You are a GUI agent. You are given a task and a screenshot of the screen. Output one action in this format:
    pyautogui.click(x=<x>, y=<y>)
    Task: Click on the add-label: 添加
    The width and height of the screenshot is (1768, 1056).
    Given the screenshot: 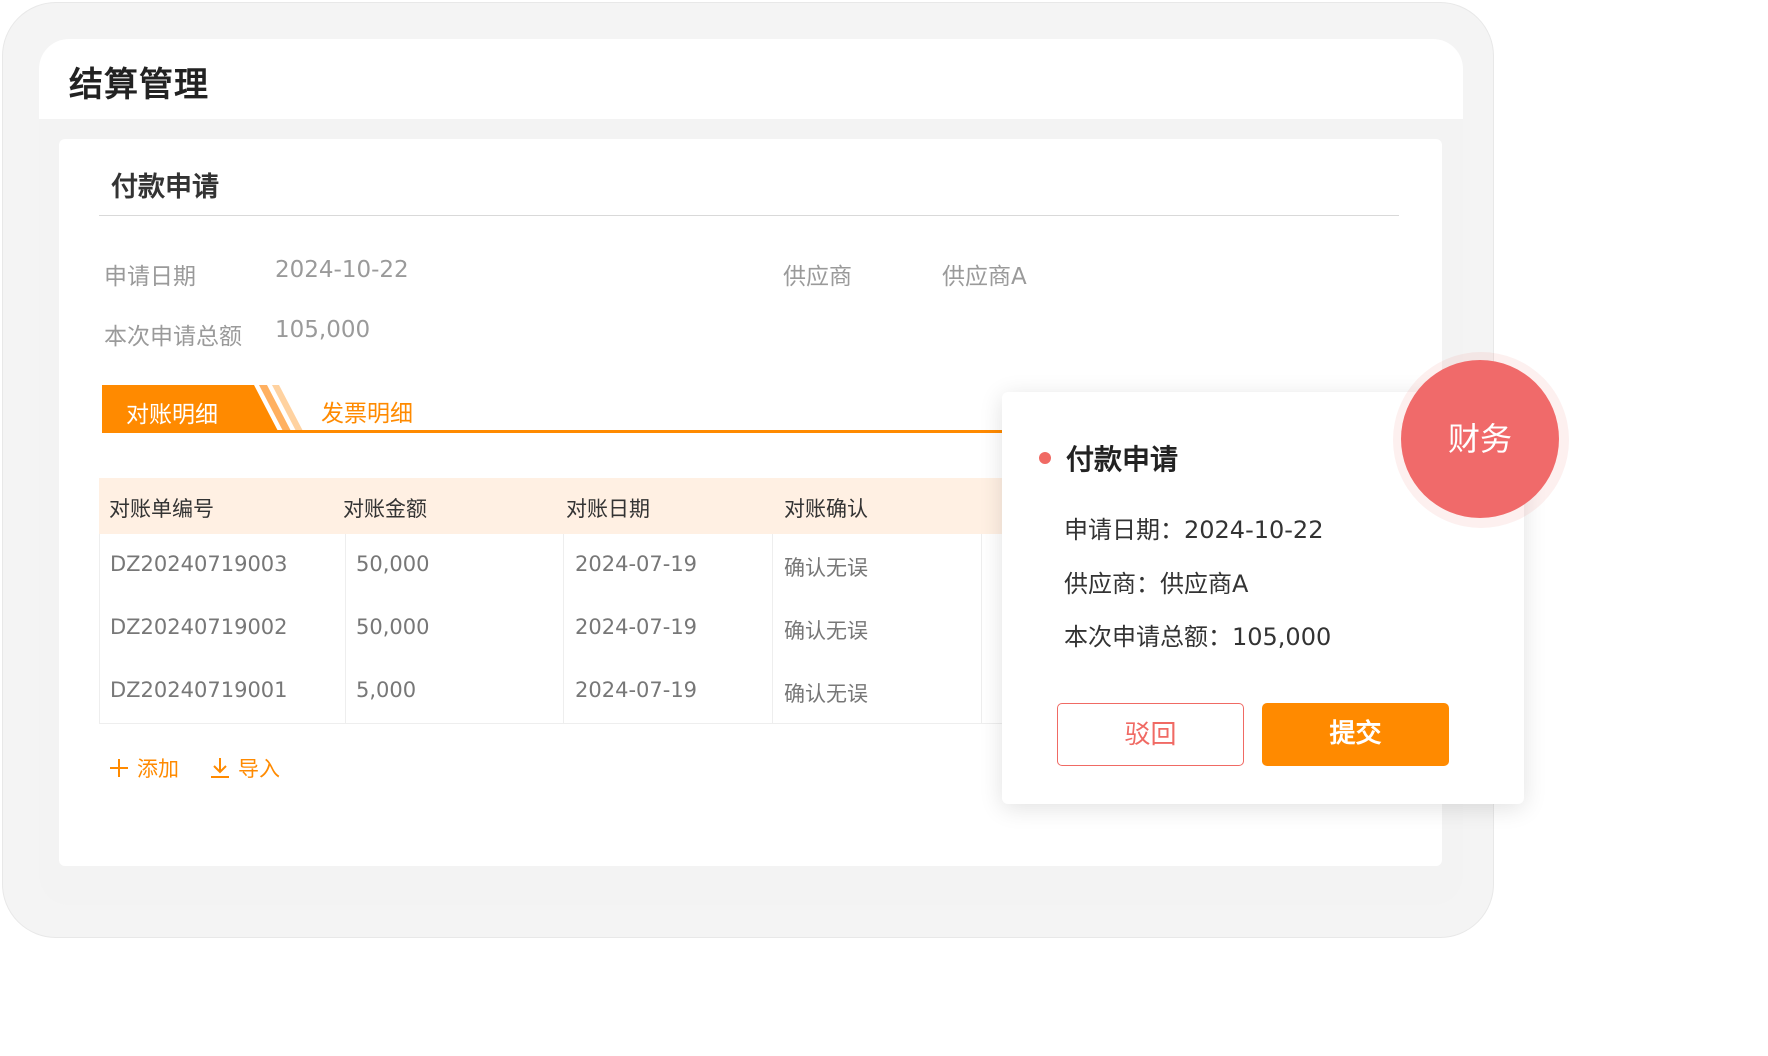 What is the action you would take?
    pyautogui.click(x=158, y=769)
    